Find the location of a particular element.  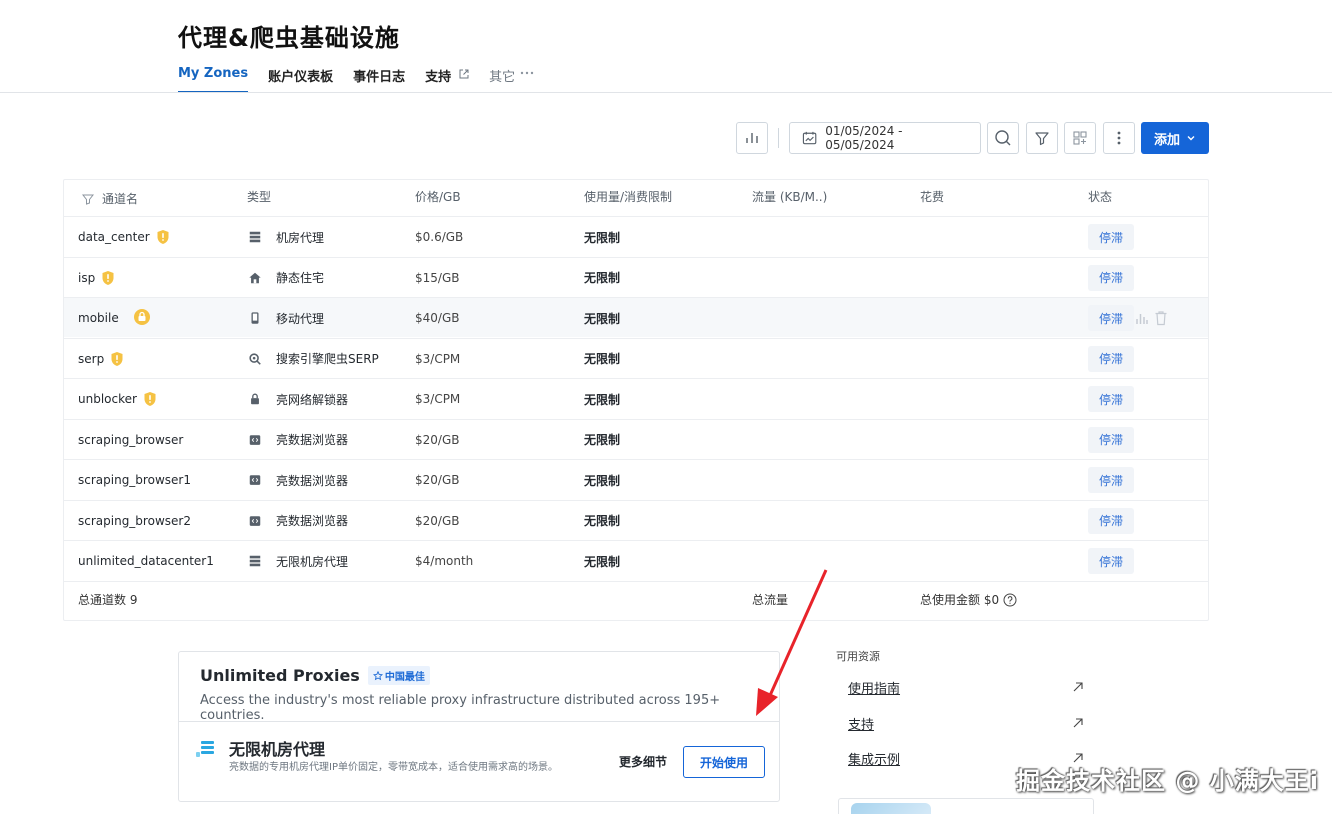

more-options-button is located at coordinates (1119, 138).